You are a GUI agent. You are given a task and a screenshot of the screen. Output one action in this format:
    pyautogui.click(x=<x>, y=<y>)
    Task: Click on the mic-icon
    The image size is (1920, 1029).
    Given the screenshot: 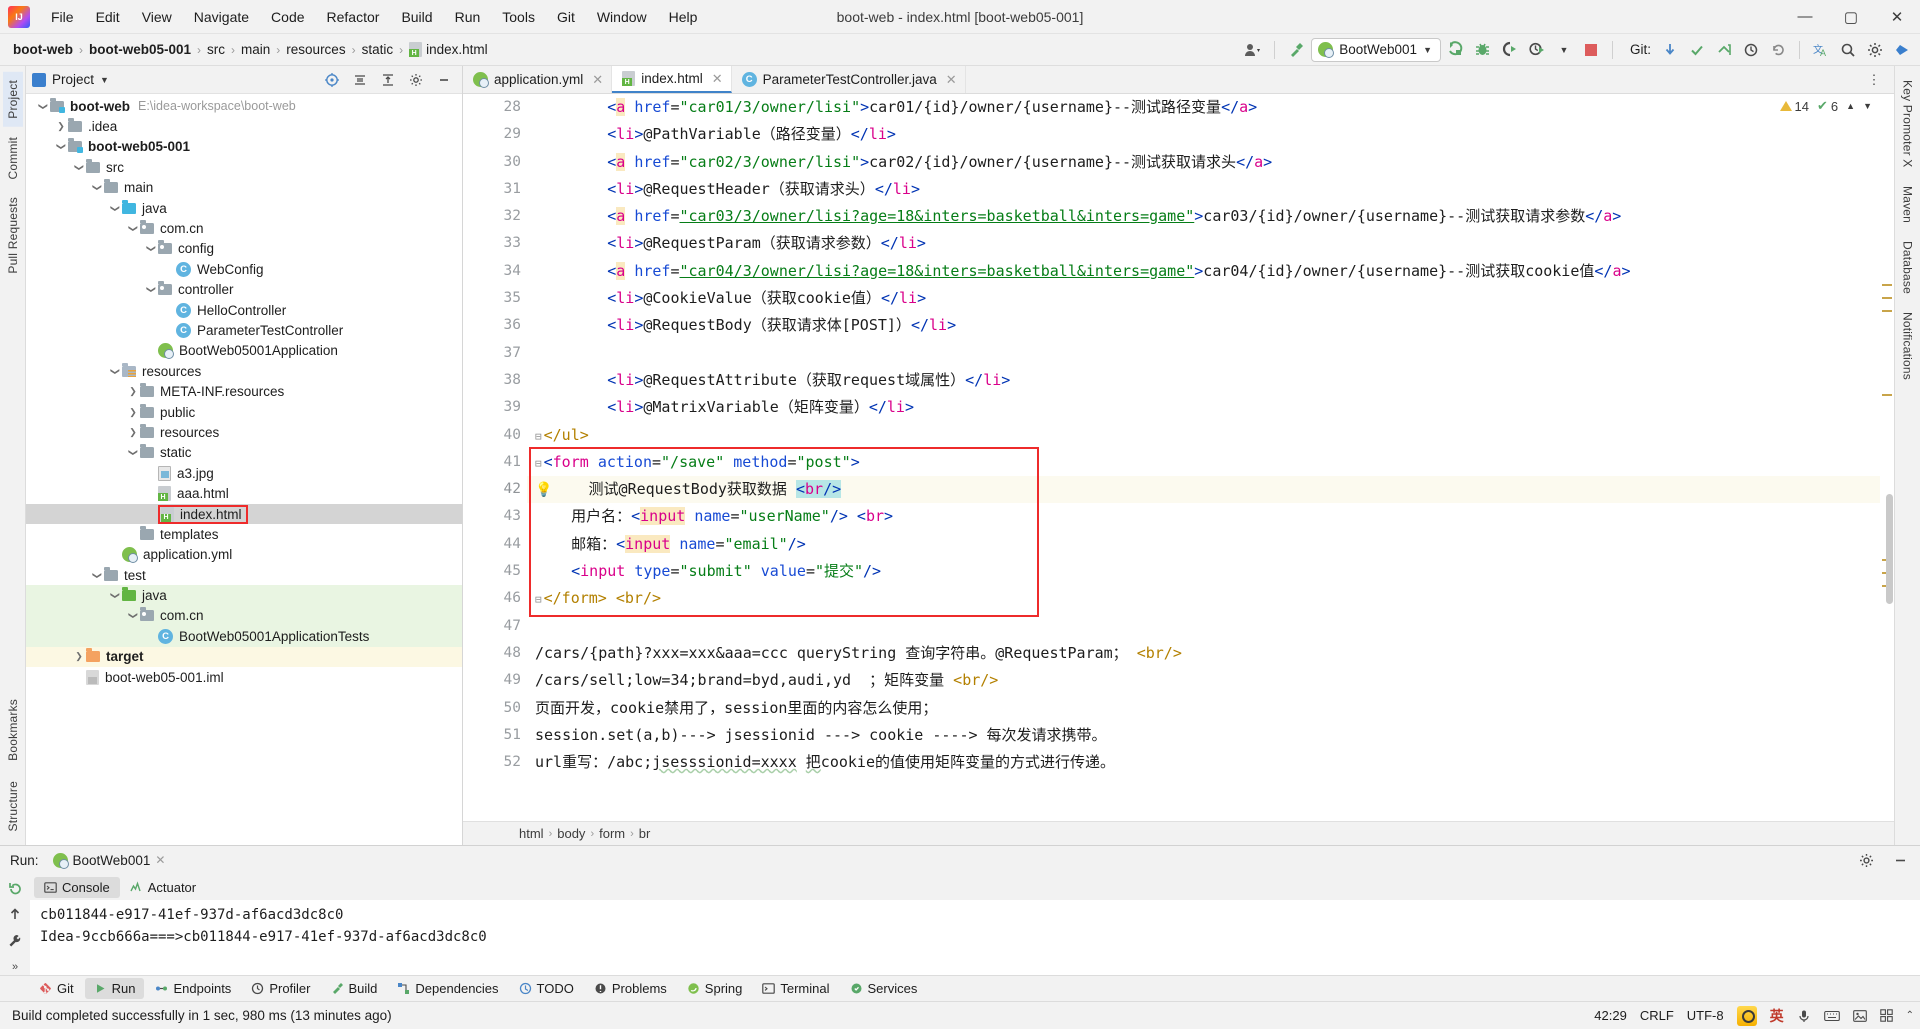 What is the action you would take?
    pyautogui.click(x=1804, y=1016)
    